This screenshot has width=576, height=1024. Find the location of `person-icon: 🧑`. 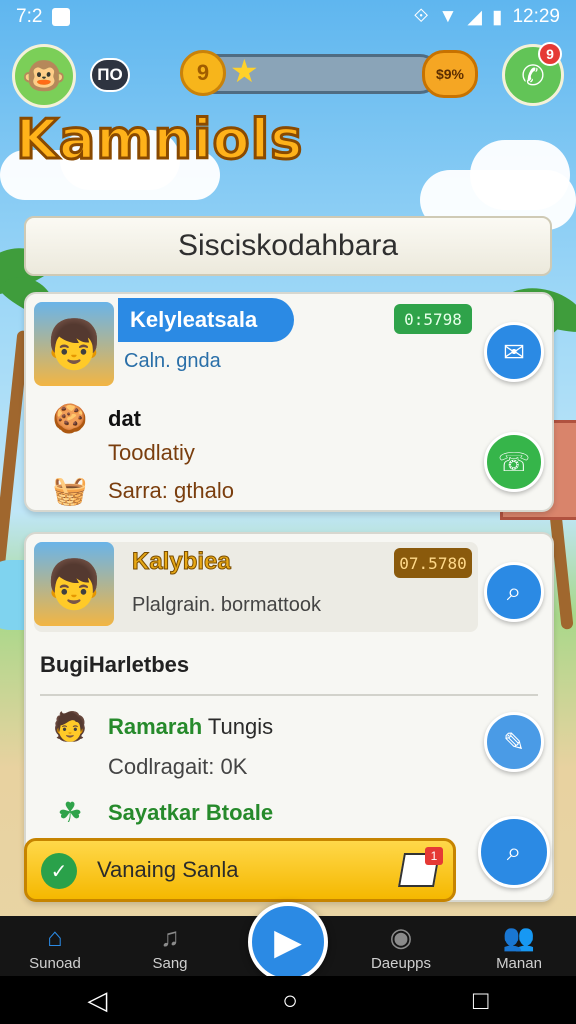

person-icon: 🧑 is located at coordinates (70, 726).